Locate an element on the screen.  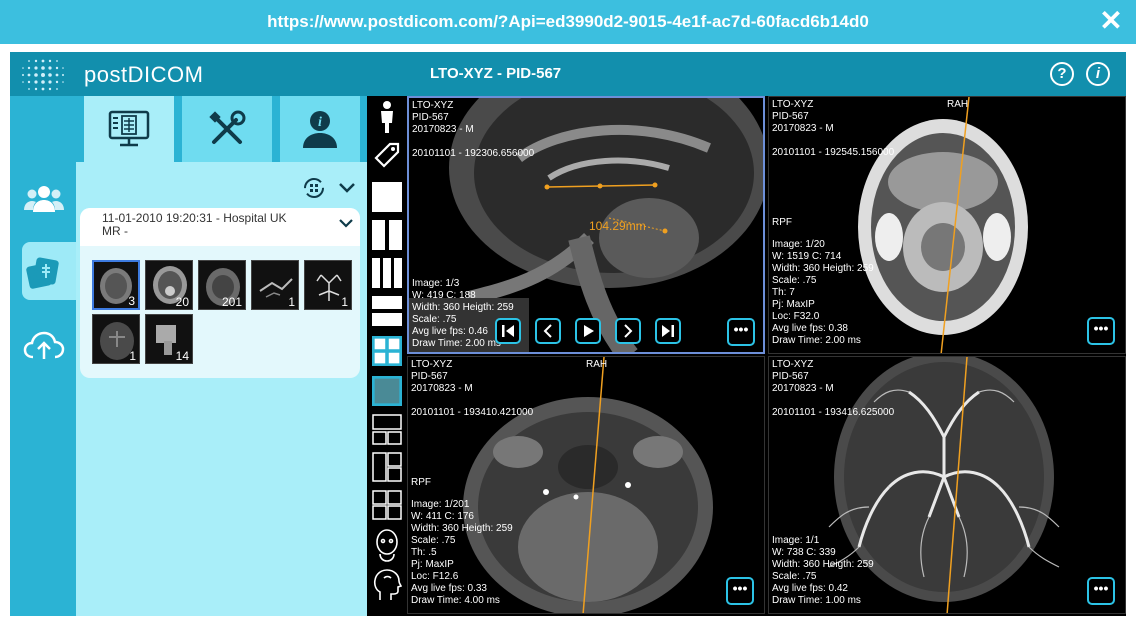
series-thumbnail: 201 is located at coordinates (222, 285).